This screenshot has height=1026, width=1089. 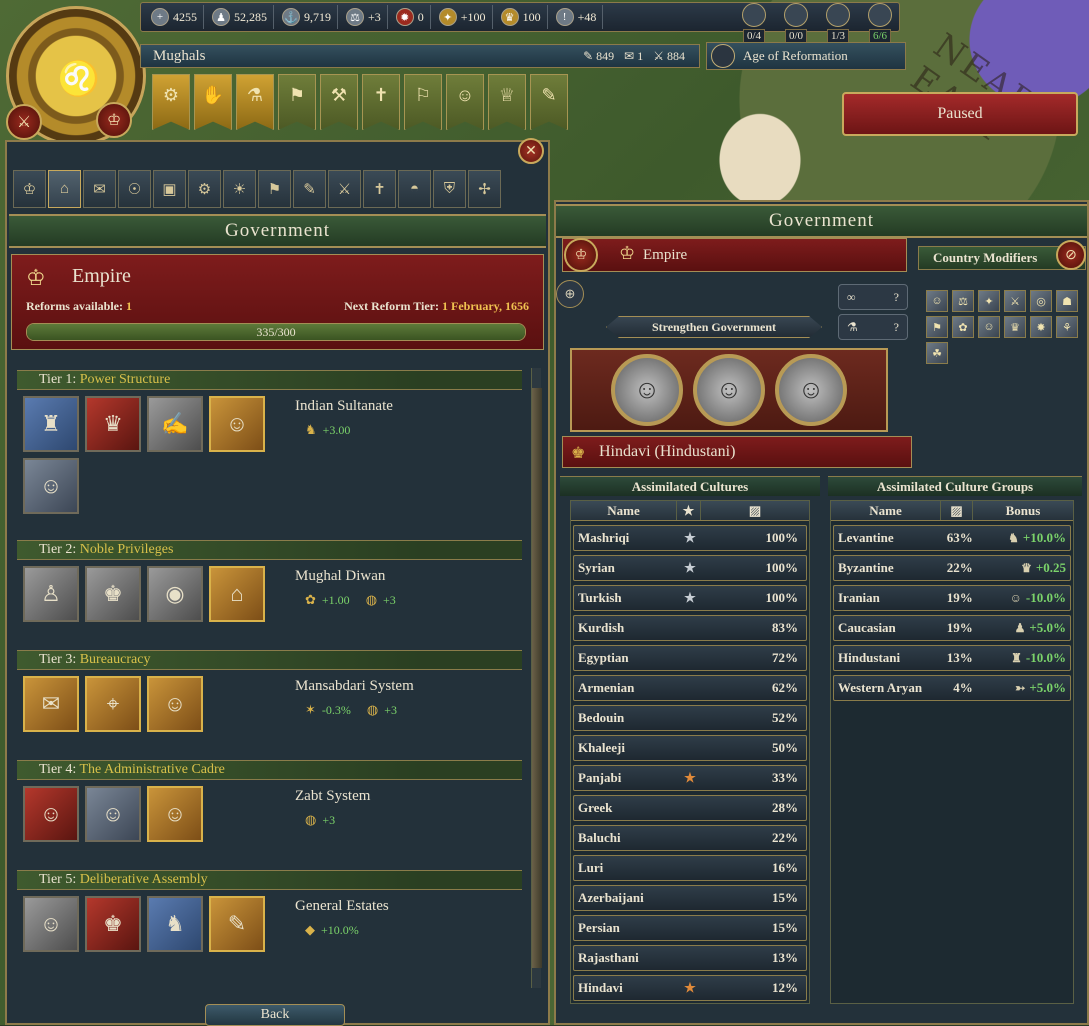 I want to click on back-button: Back, so click(x=275, y=1015).